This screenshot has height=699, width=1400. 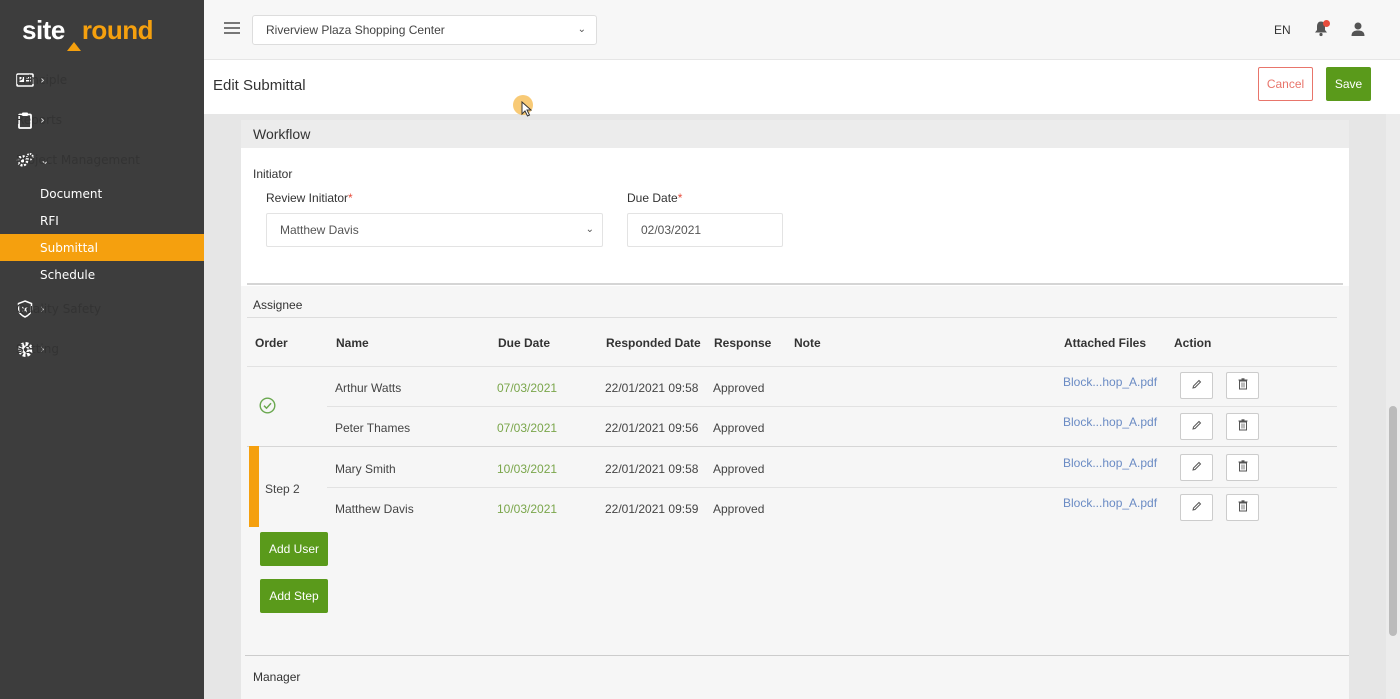 What do you see at coordinates (273, 174) in the screenshot?
I see `initiator-title: Initiator` at bounding box center [273, 174].